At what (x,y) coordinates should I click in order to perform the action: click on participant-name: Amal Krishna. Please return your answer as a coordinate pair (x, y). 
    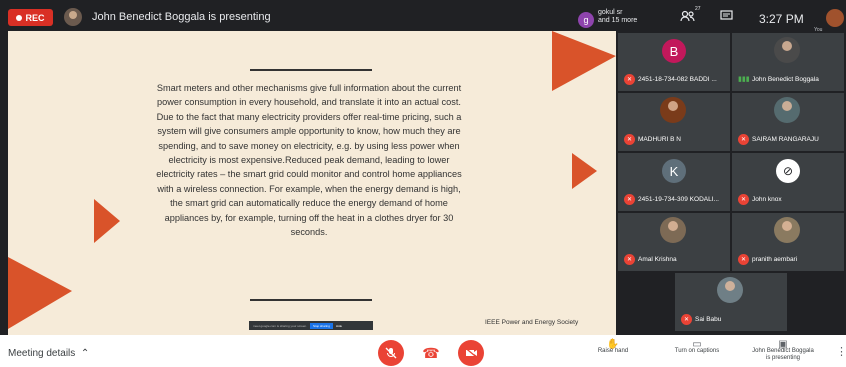
    Looking at the image, I should click on (657, 259).